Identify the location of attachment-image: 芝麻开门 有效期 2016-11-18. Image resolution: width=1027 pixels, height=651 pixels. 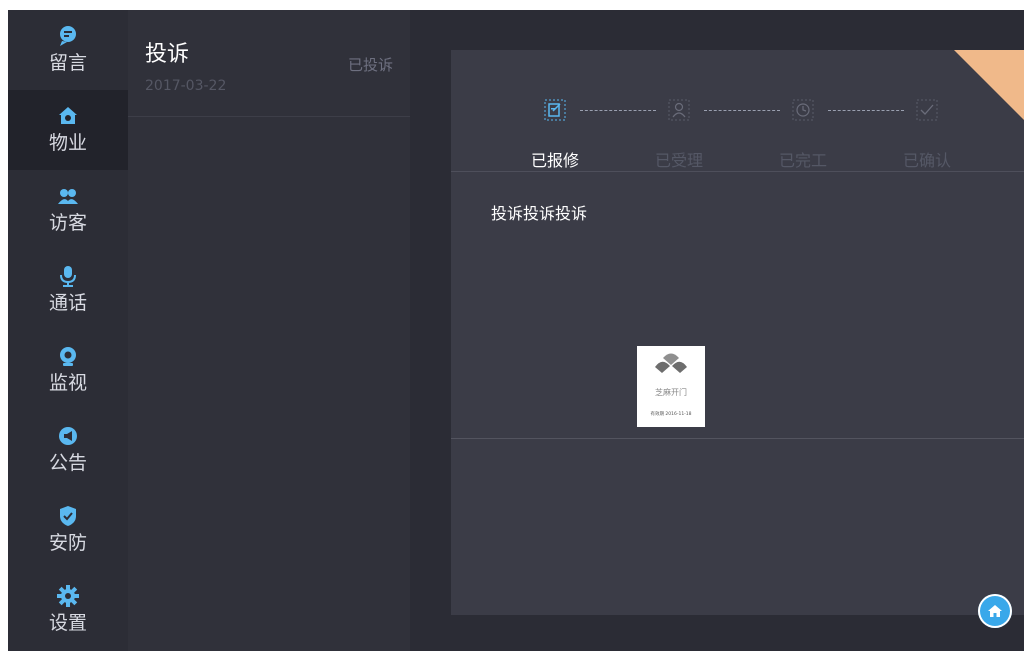
(671, 386).